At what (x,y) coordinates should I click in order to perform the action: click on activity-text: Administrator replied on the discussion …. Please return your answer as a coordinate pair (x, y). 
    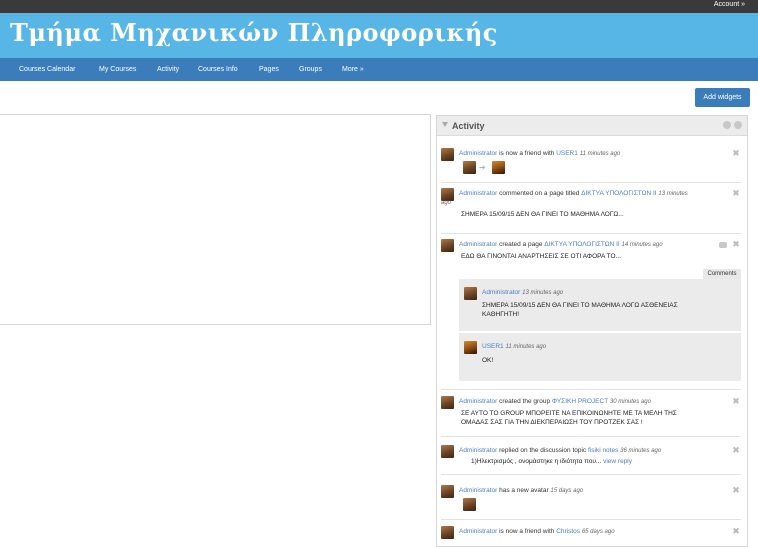
    Looking at the image, I should click on (560, 451).